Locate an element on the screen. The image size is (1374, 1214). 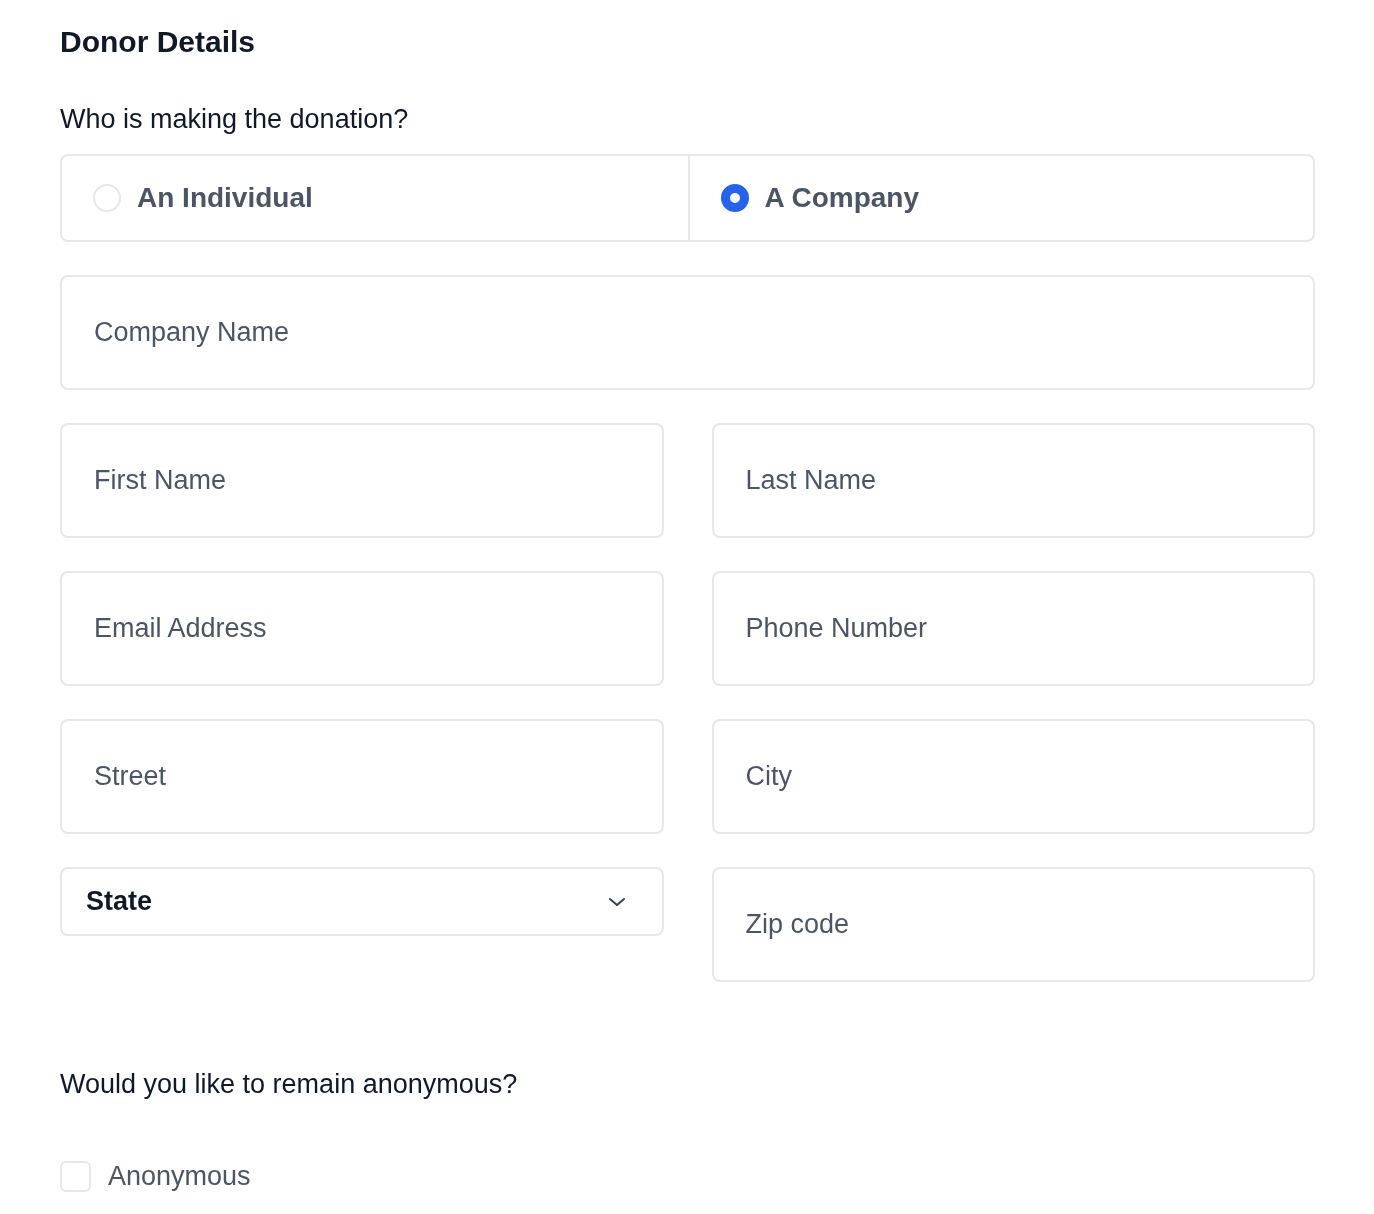
radio-option: A Company is located at coordinates (1000, 198).